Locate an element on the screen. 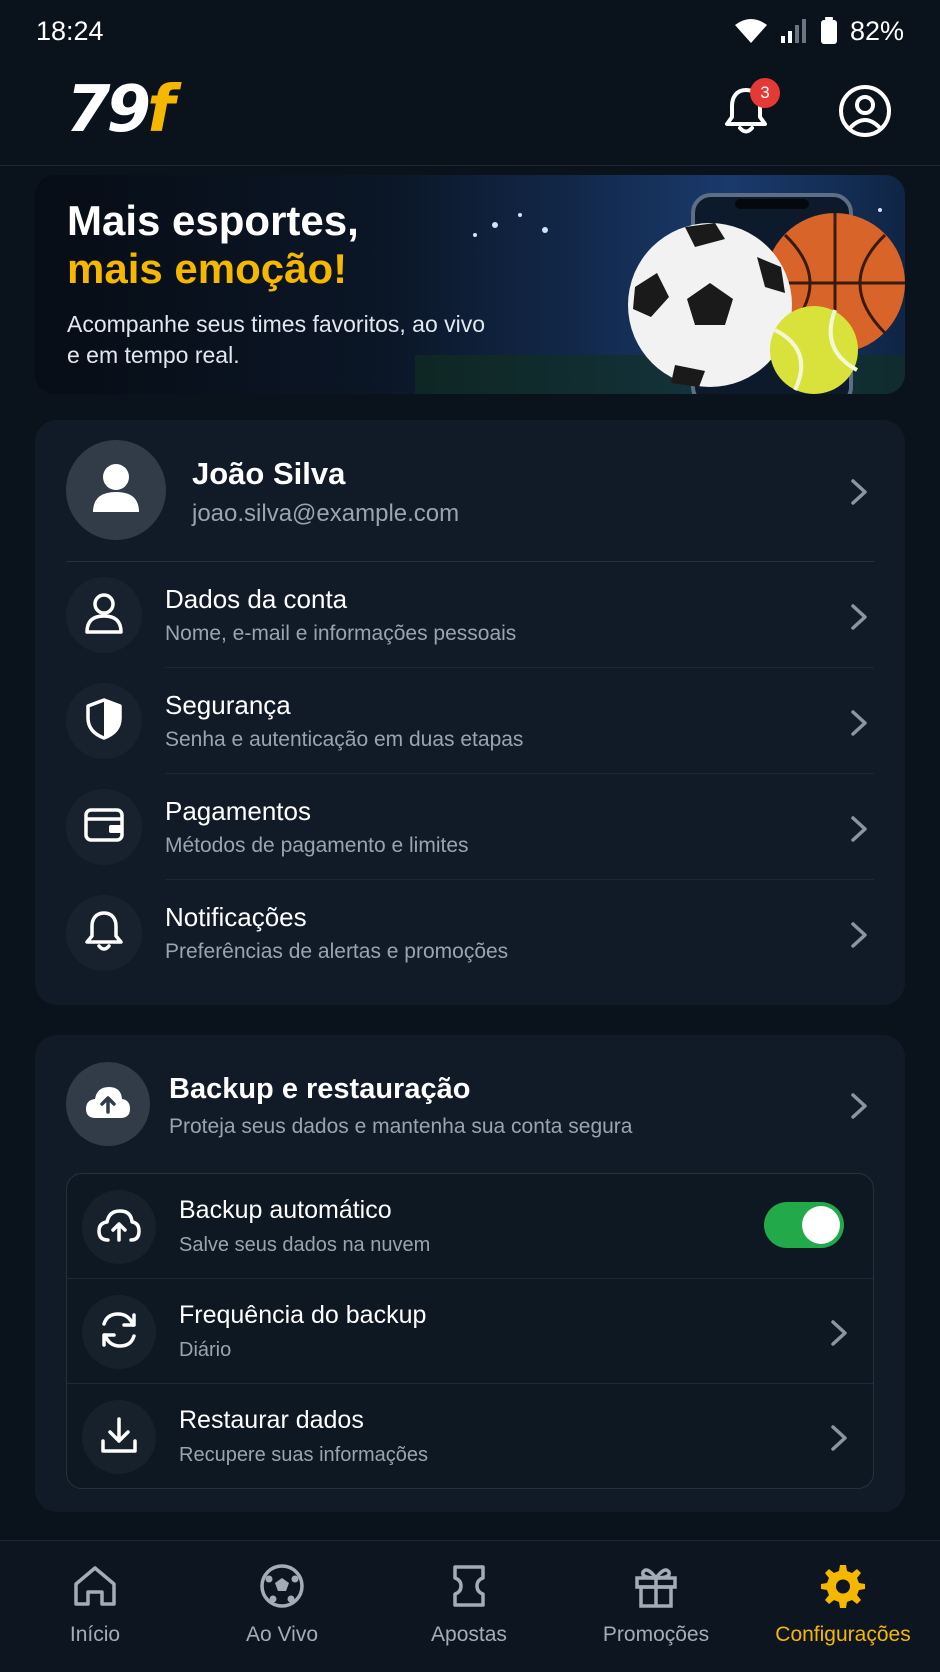  status-time: 18:24 is located at coordinates (70, 30).